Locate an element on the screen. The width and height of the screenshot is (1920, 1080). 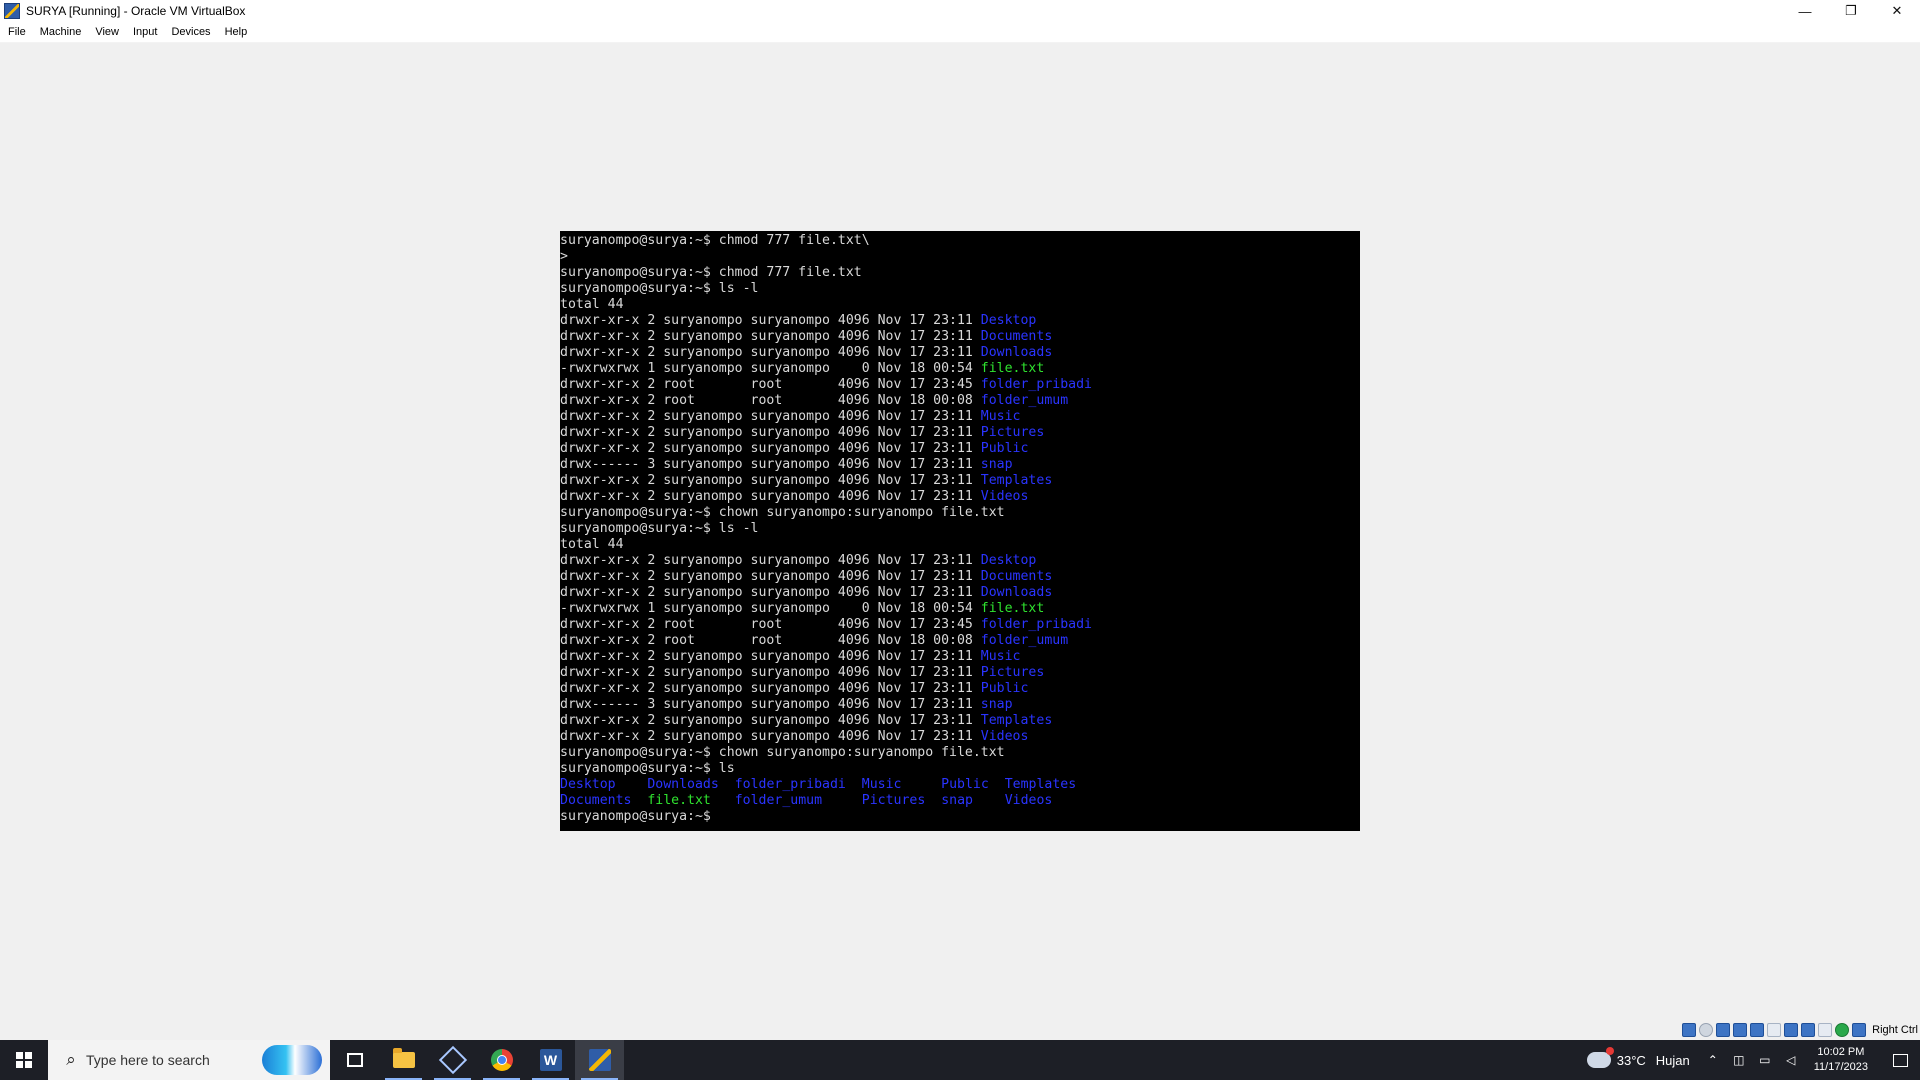
meet-now-icon: ◫ is located at coordinates (1739, 1060).